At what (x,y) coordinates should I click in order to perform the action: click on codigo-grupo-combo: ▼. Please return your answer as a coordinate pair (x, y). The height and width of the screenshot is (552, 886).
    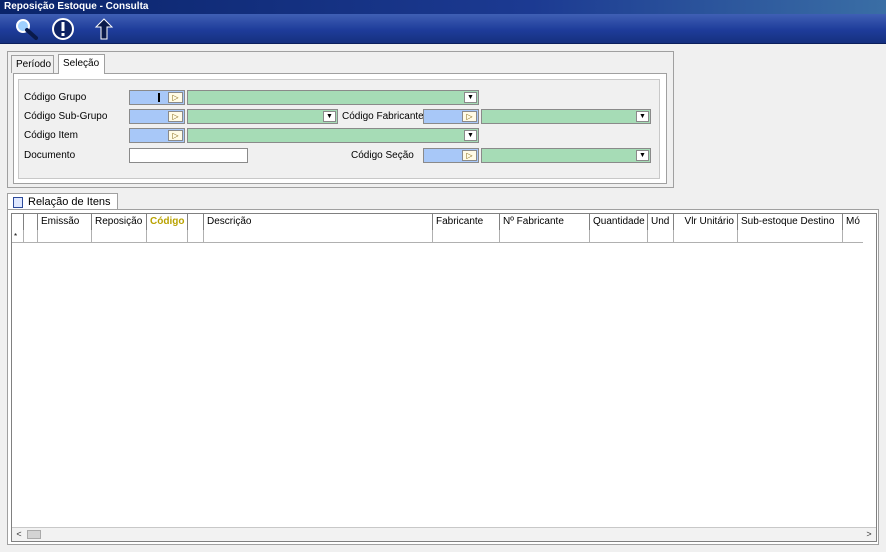
    Looking at the image, I should click on (333, 97).